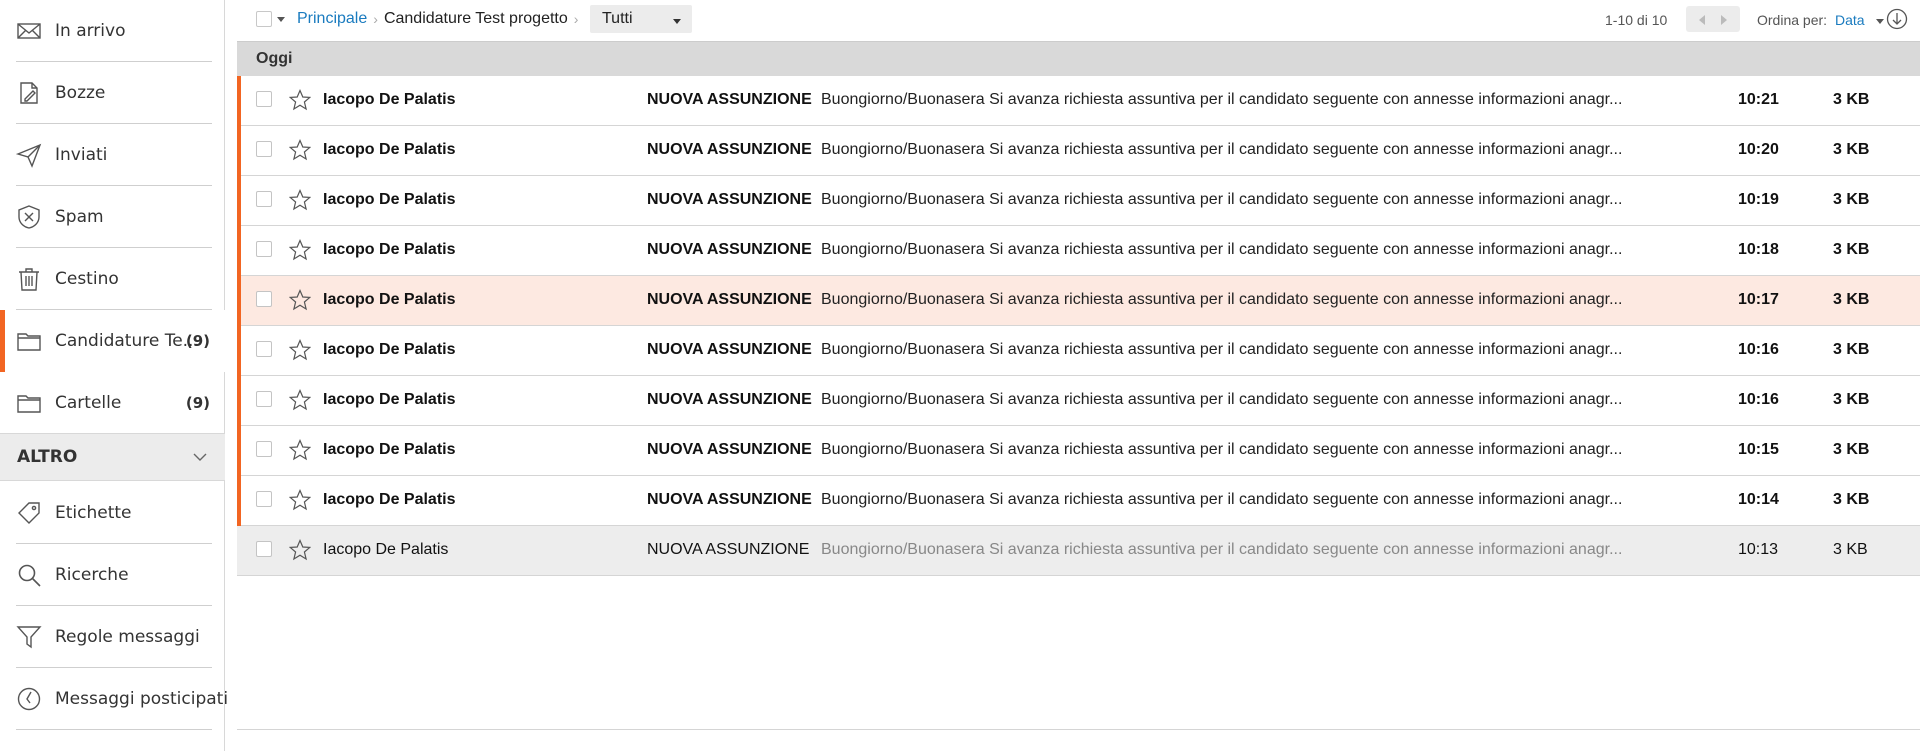  I want to click on message-time: 10:18, so click(1758, 249).